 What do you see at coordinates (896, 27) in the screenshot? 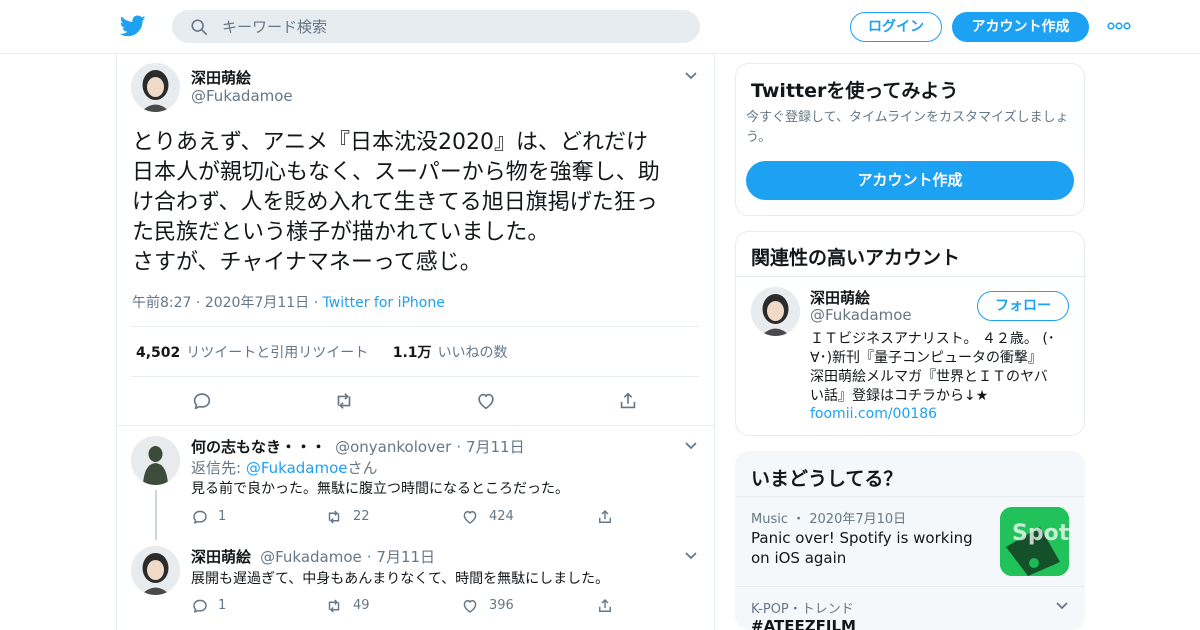
I see `login-button: ログイン` at bounding box center [896, 27].